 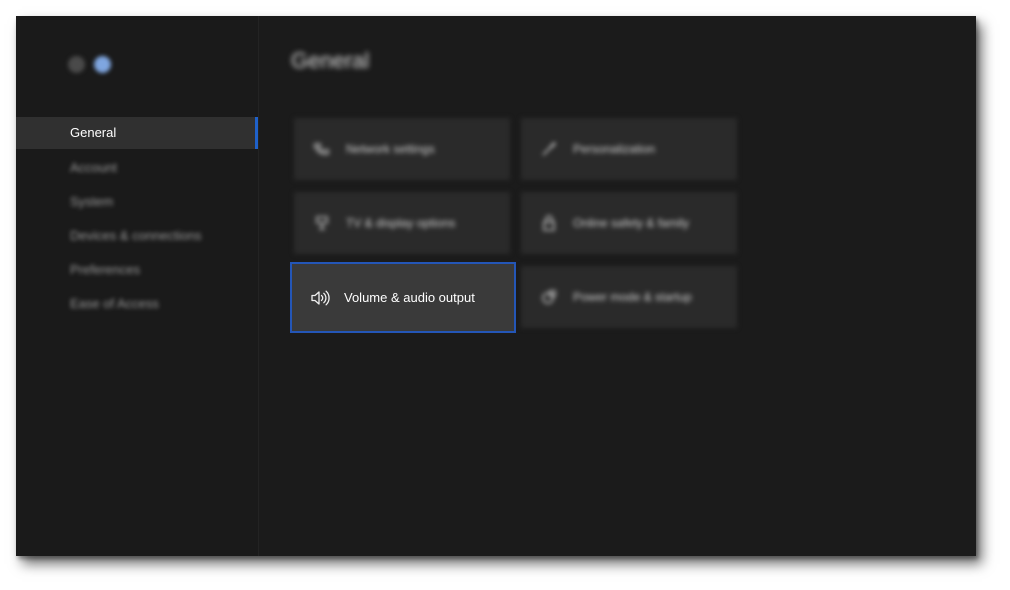 I want to click on speaker-icon, so click(x=320, y=298).